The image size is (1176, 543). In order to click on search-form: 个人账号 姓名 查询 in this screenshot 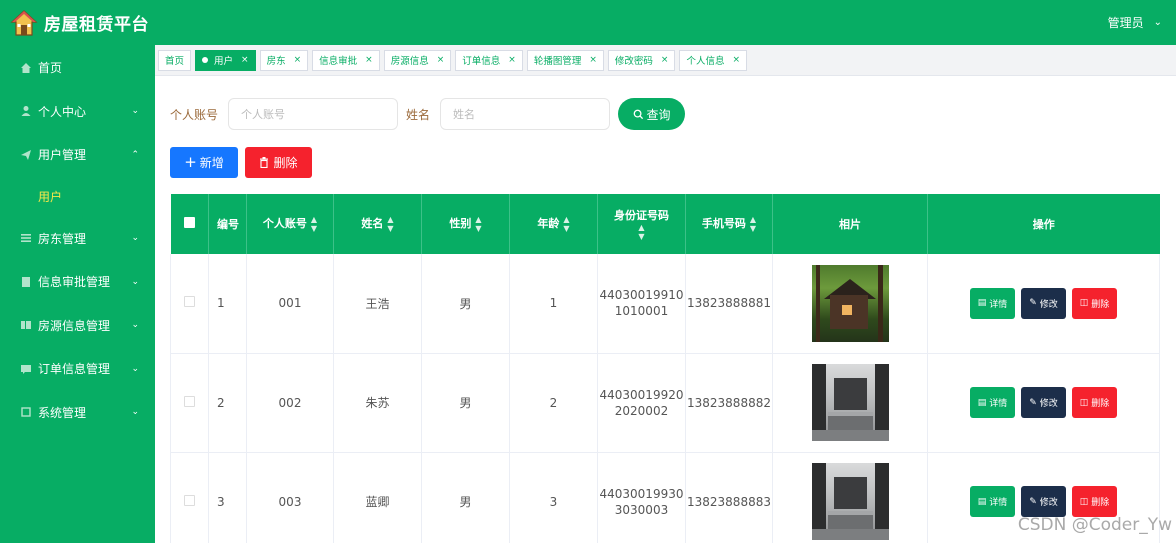, I will do `click(428, 114)`.